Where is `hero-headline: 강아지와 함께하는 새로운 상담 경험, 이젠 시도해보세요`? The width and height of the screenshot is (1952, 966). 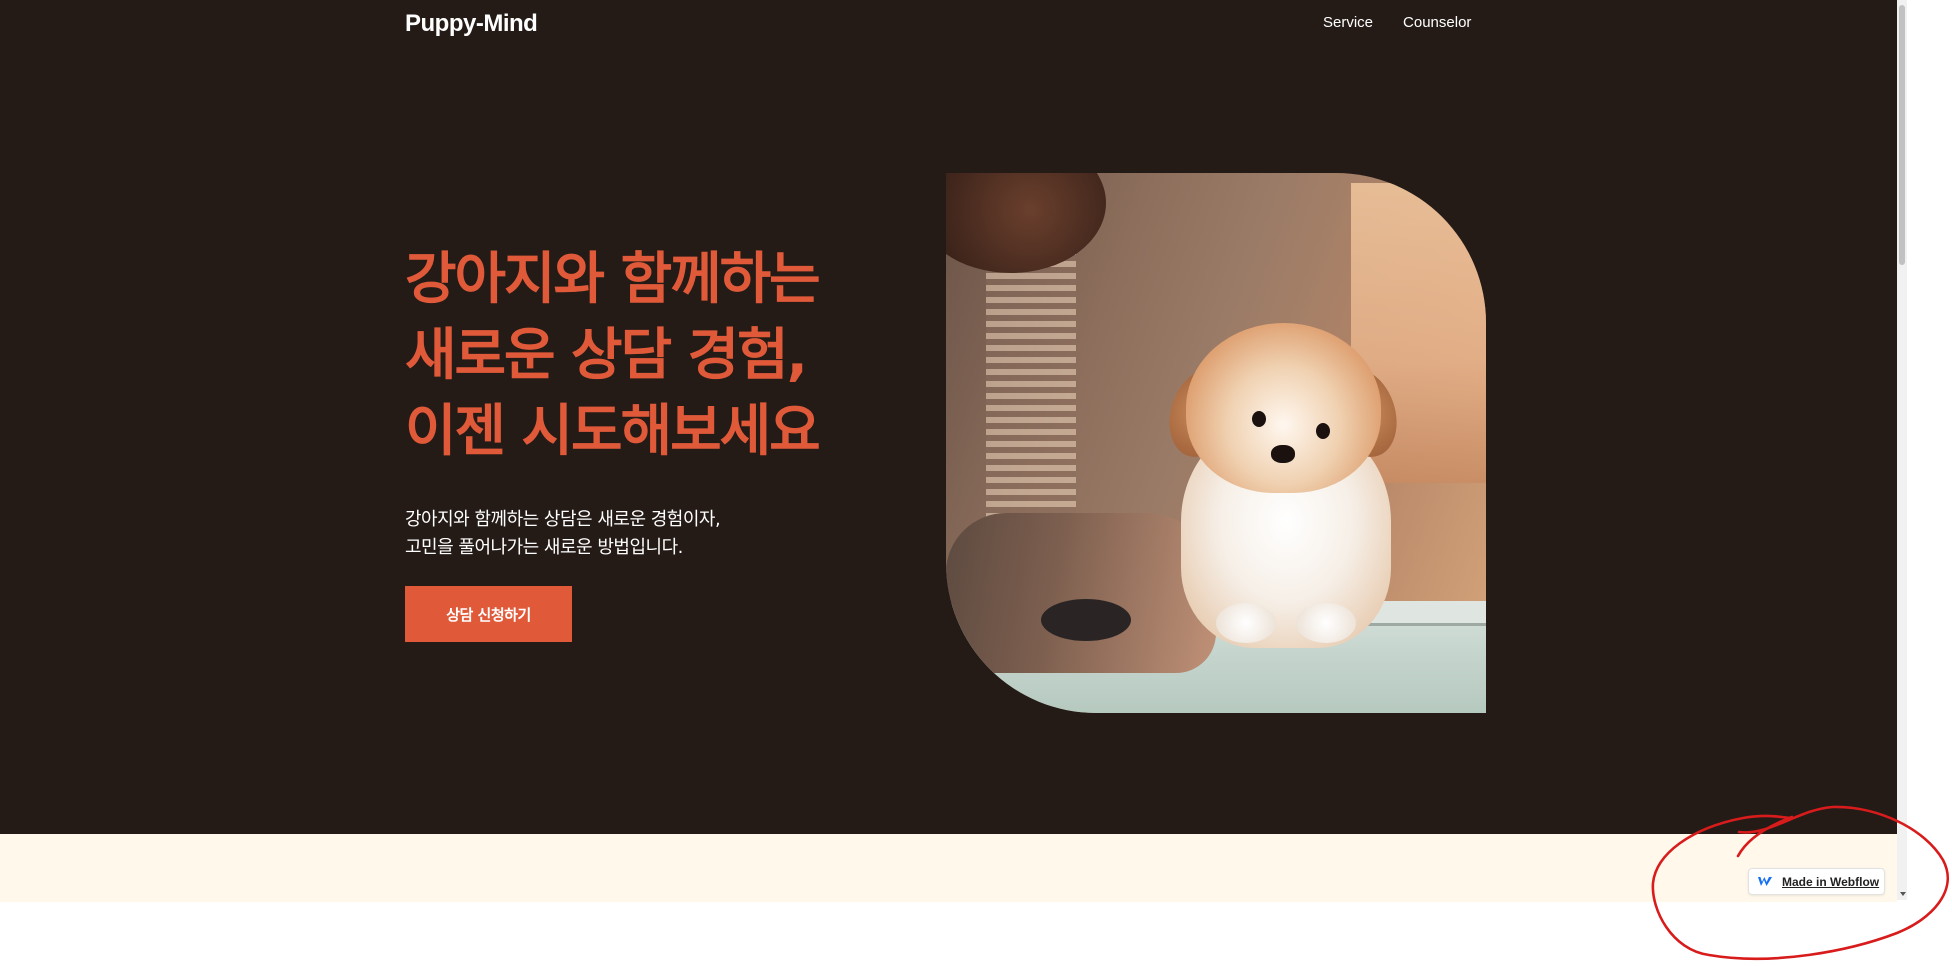 hero-headline: 강아지와 함께하는 새로운 상담 경험, 이젠 시도해보세요 is located at coordinates (613, 356).